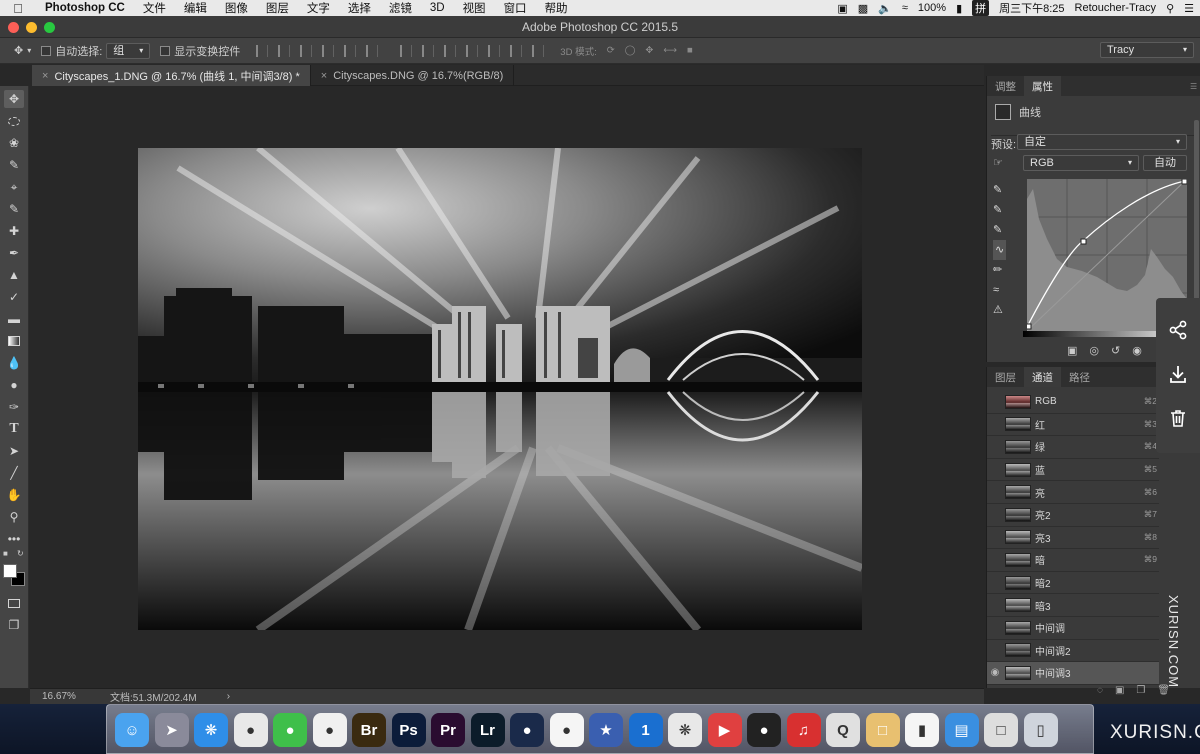  I want to click on menu-layer: 图层, so click(277, 8).